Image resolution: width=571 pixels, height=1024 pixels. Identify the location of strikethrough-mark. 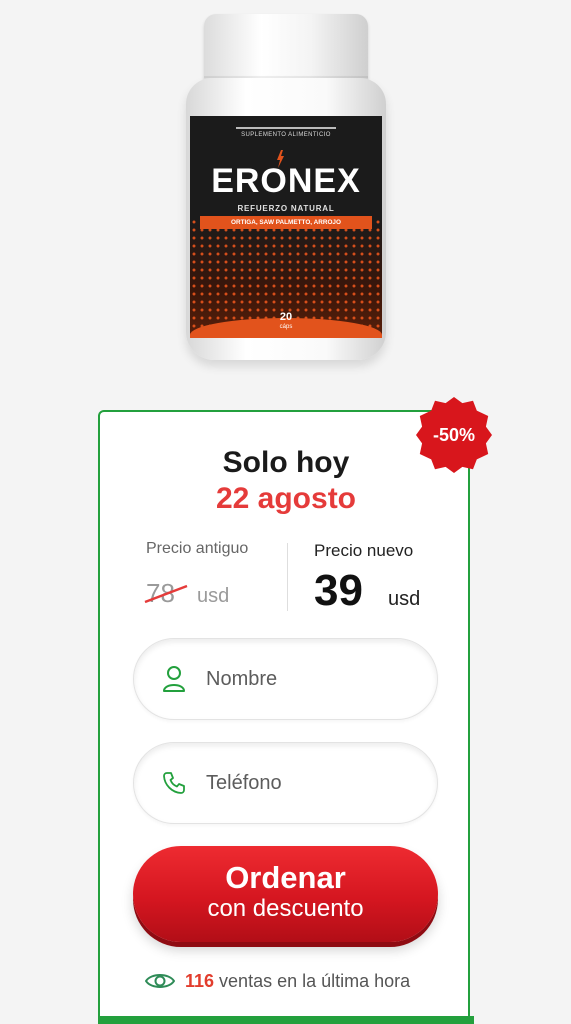
(166, 594).